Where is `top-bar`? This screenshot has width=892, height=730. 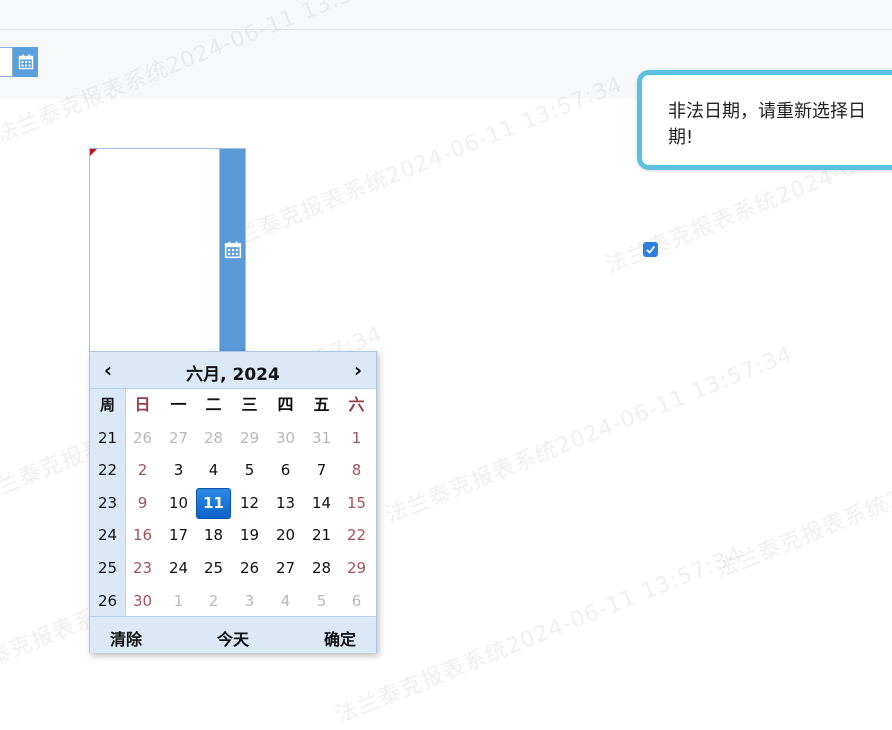 top-bar is located at coordinates (446, 15).